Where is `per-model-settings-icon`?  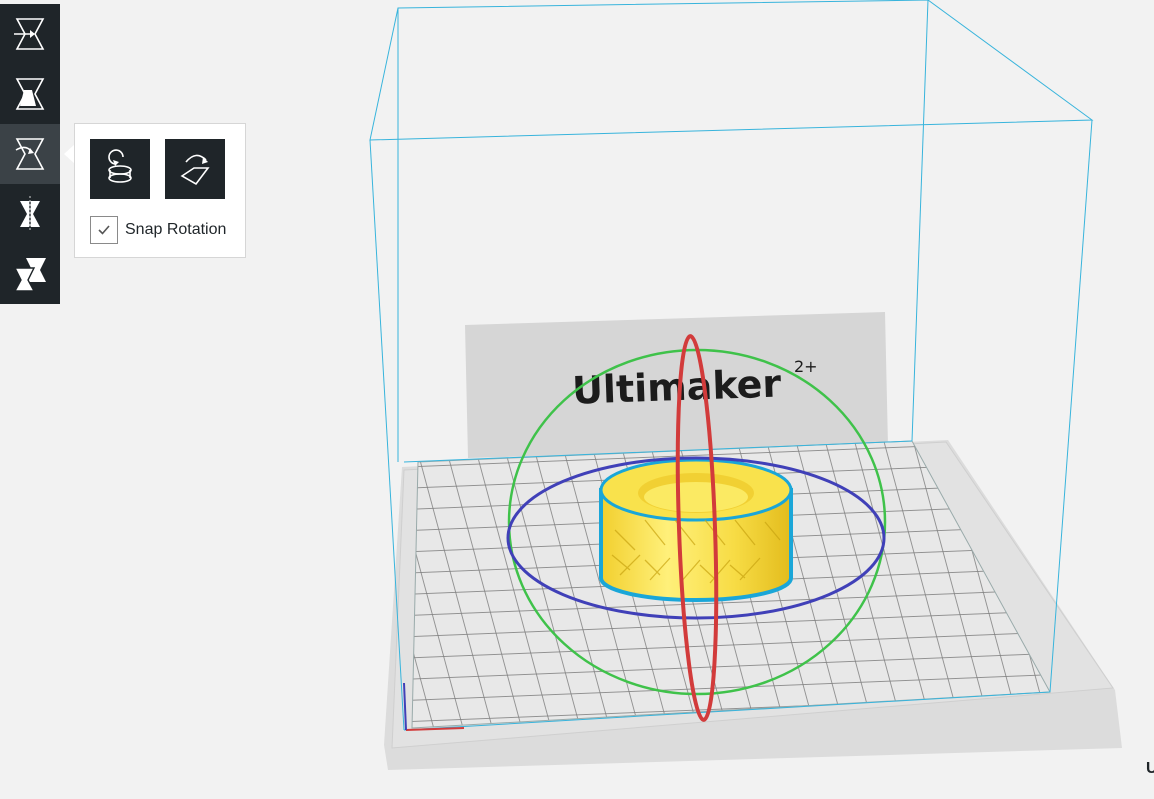
per-model-settings-icon is located at coordinates (29, 275).